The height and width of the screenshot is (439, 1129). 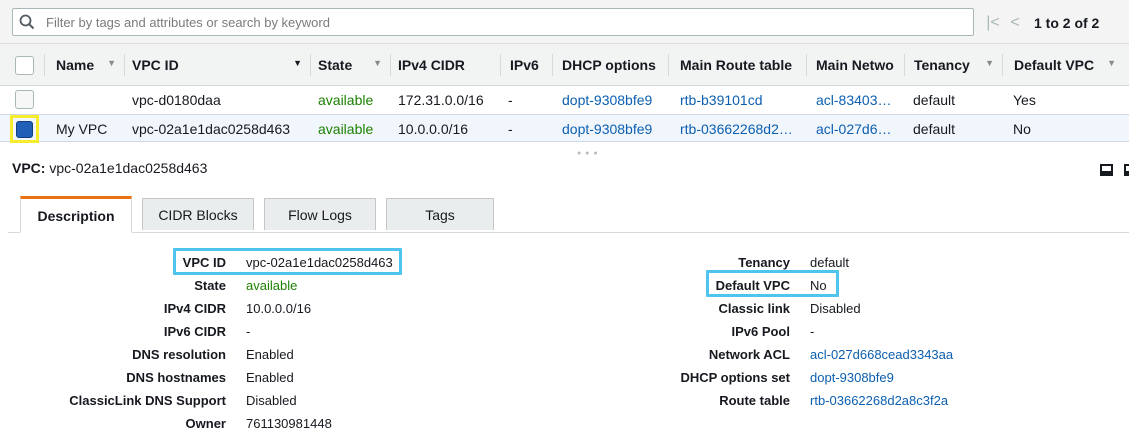 I want to click on column-label: VPC ID, so click(x=155, y=65).